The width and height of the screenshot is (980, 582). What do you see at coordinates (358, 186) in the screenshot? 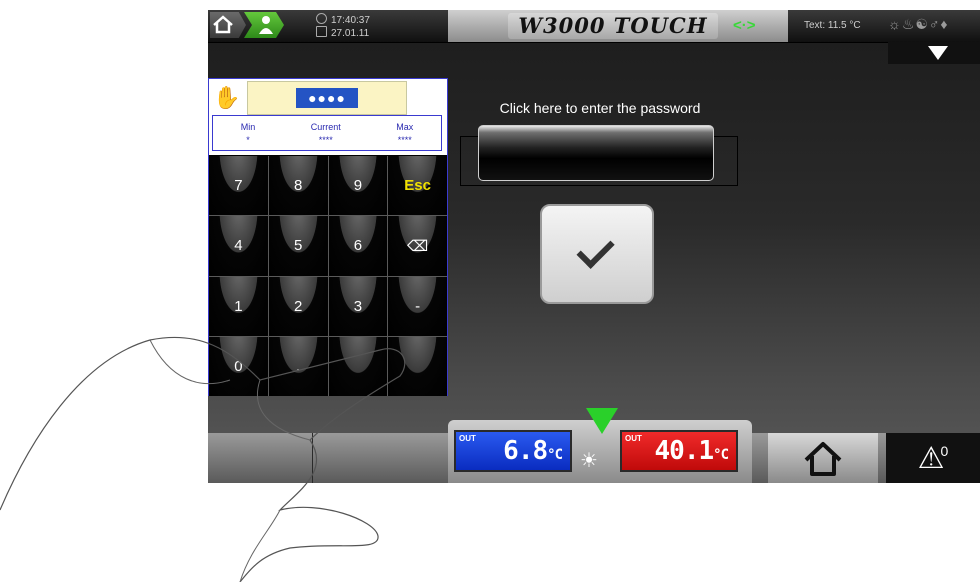
I see `key-9: 9` at bounding box center [358, 186].